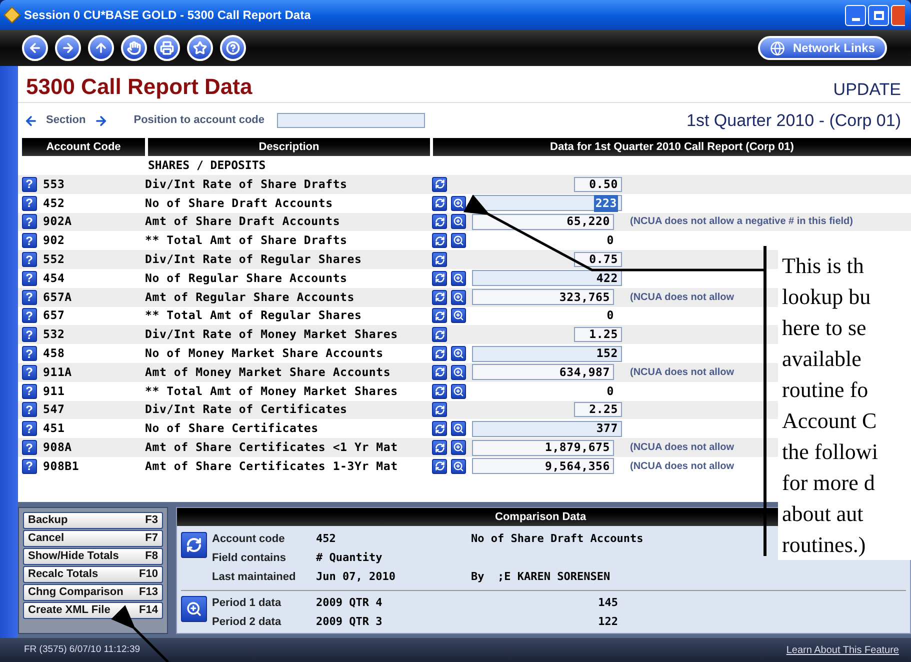 This screenshot has width=911, height=662. What do you see at coordinates (598, 184) in the screenshot?
I see `rate-input: 0.50` at bounding box center [598, 184].